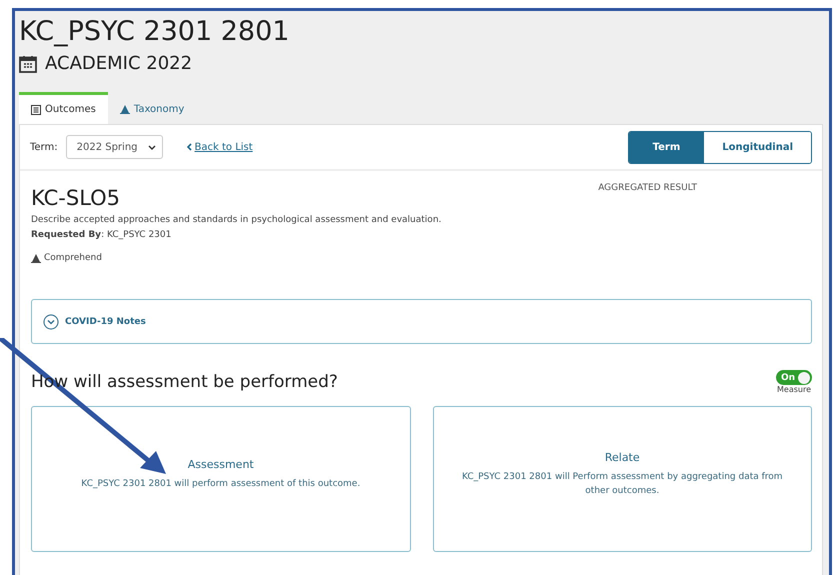  Describe the element at coordinates (220, 484) in the screenshot. I see `option-description: KC_PSYC 2301 2801 will perform assessment of this outcome.` at that location.